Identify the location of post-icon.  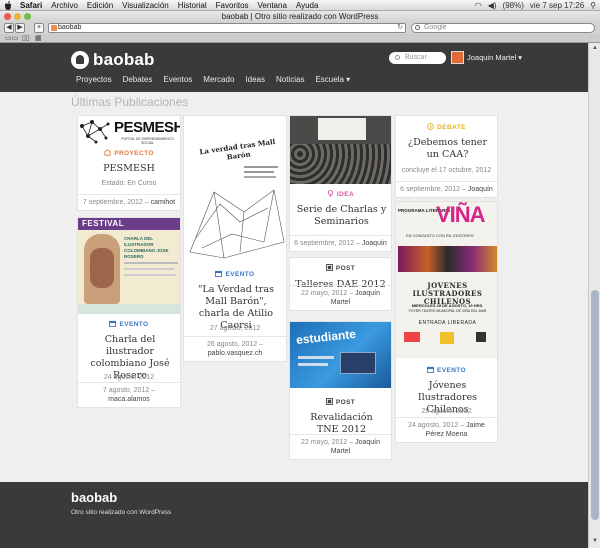
(329, 401).